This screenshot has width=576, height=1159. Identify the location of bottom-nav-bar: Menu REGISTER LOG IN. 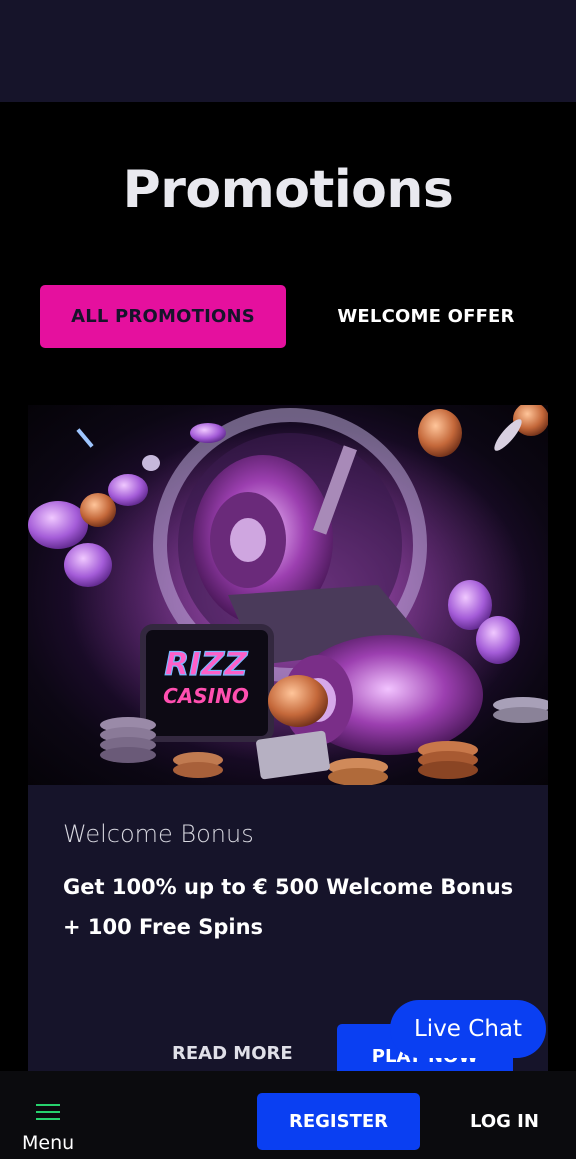
(288, 1115).